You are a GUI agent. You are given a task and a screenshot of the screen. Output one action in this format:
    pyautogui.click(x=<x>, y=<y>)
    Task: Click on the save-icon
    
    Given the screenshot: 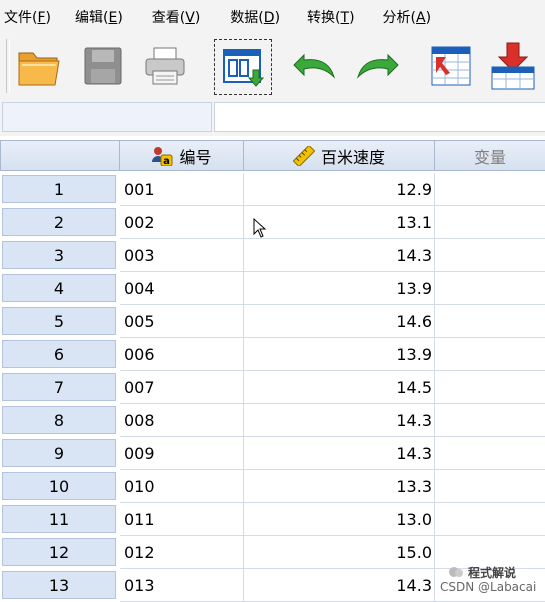 What is the action you would take?
    pyautogui.click(x=103, y=66)
    